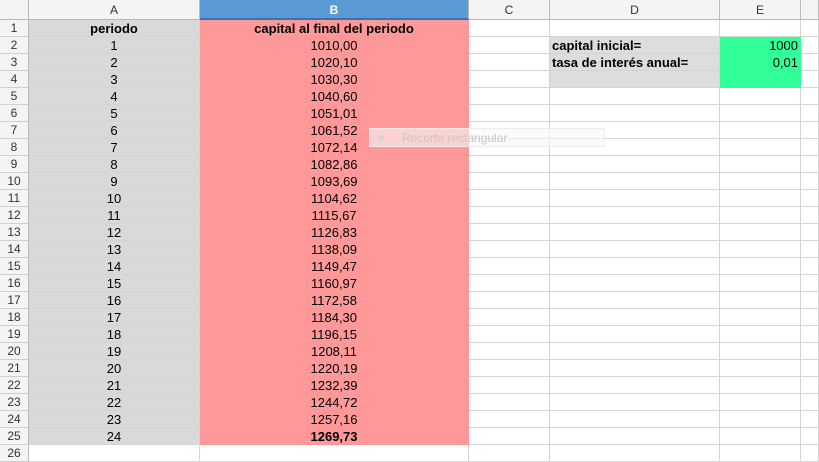  I want to click on cell-capital: 1232,39, so click(334, 385).